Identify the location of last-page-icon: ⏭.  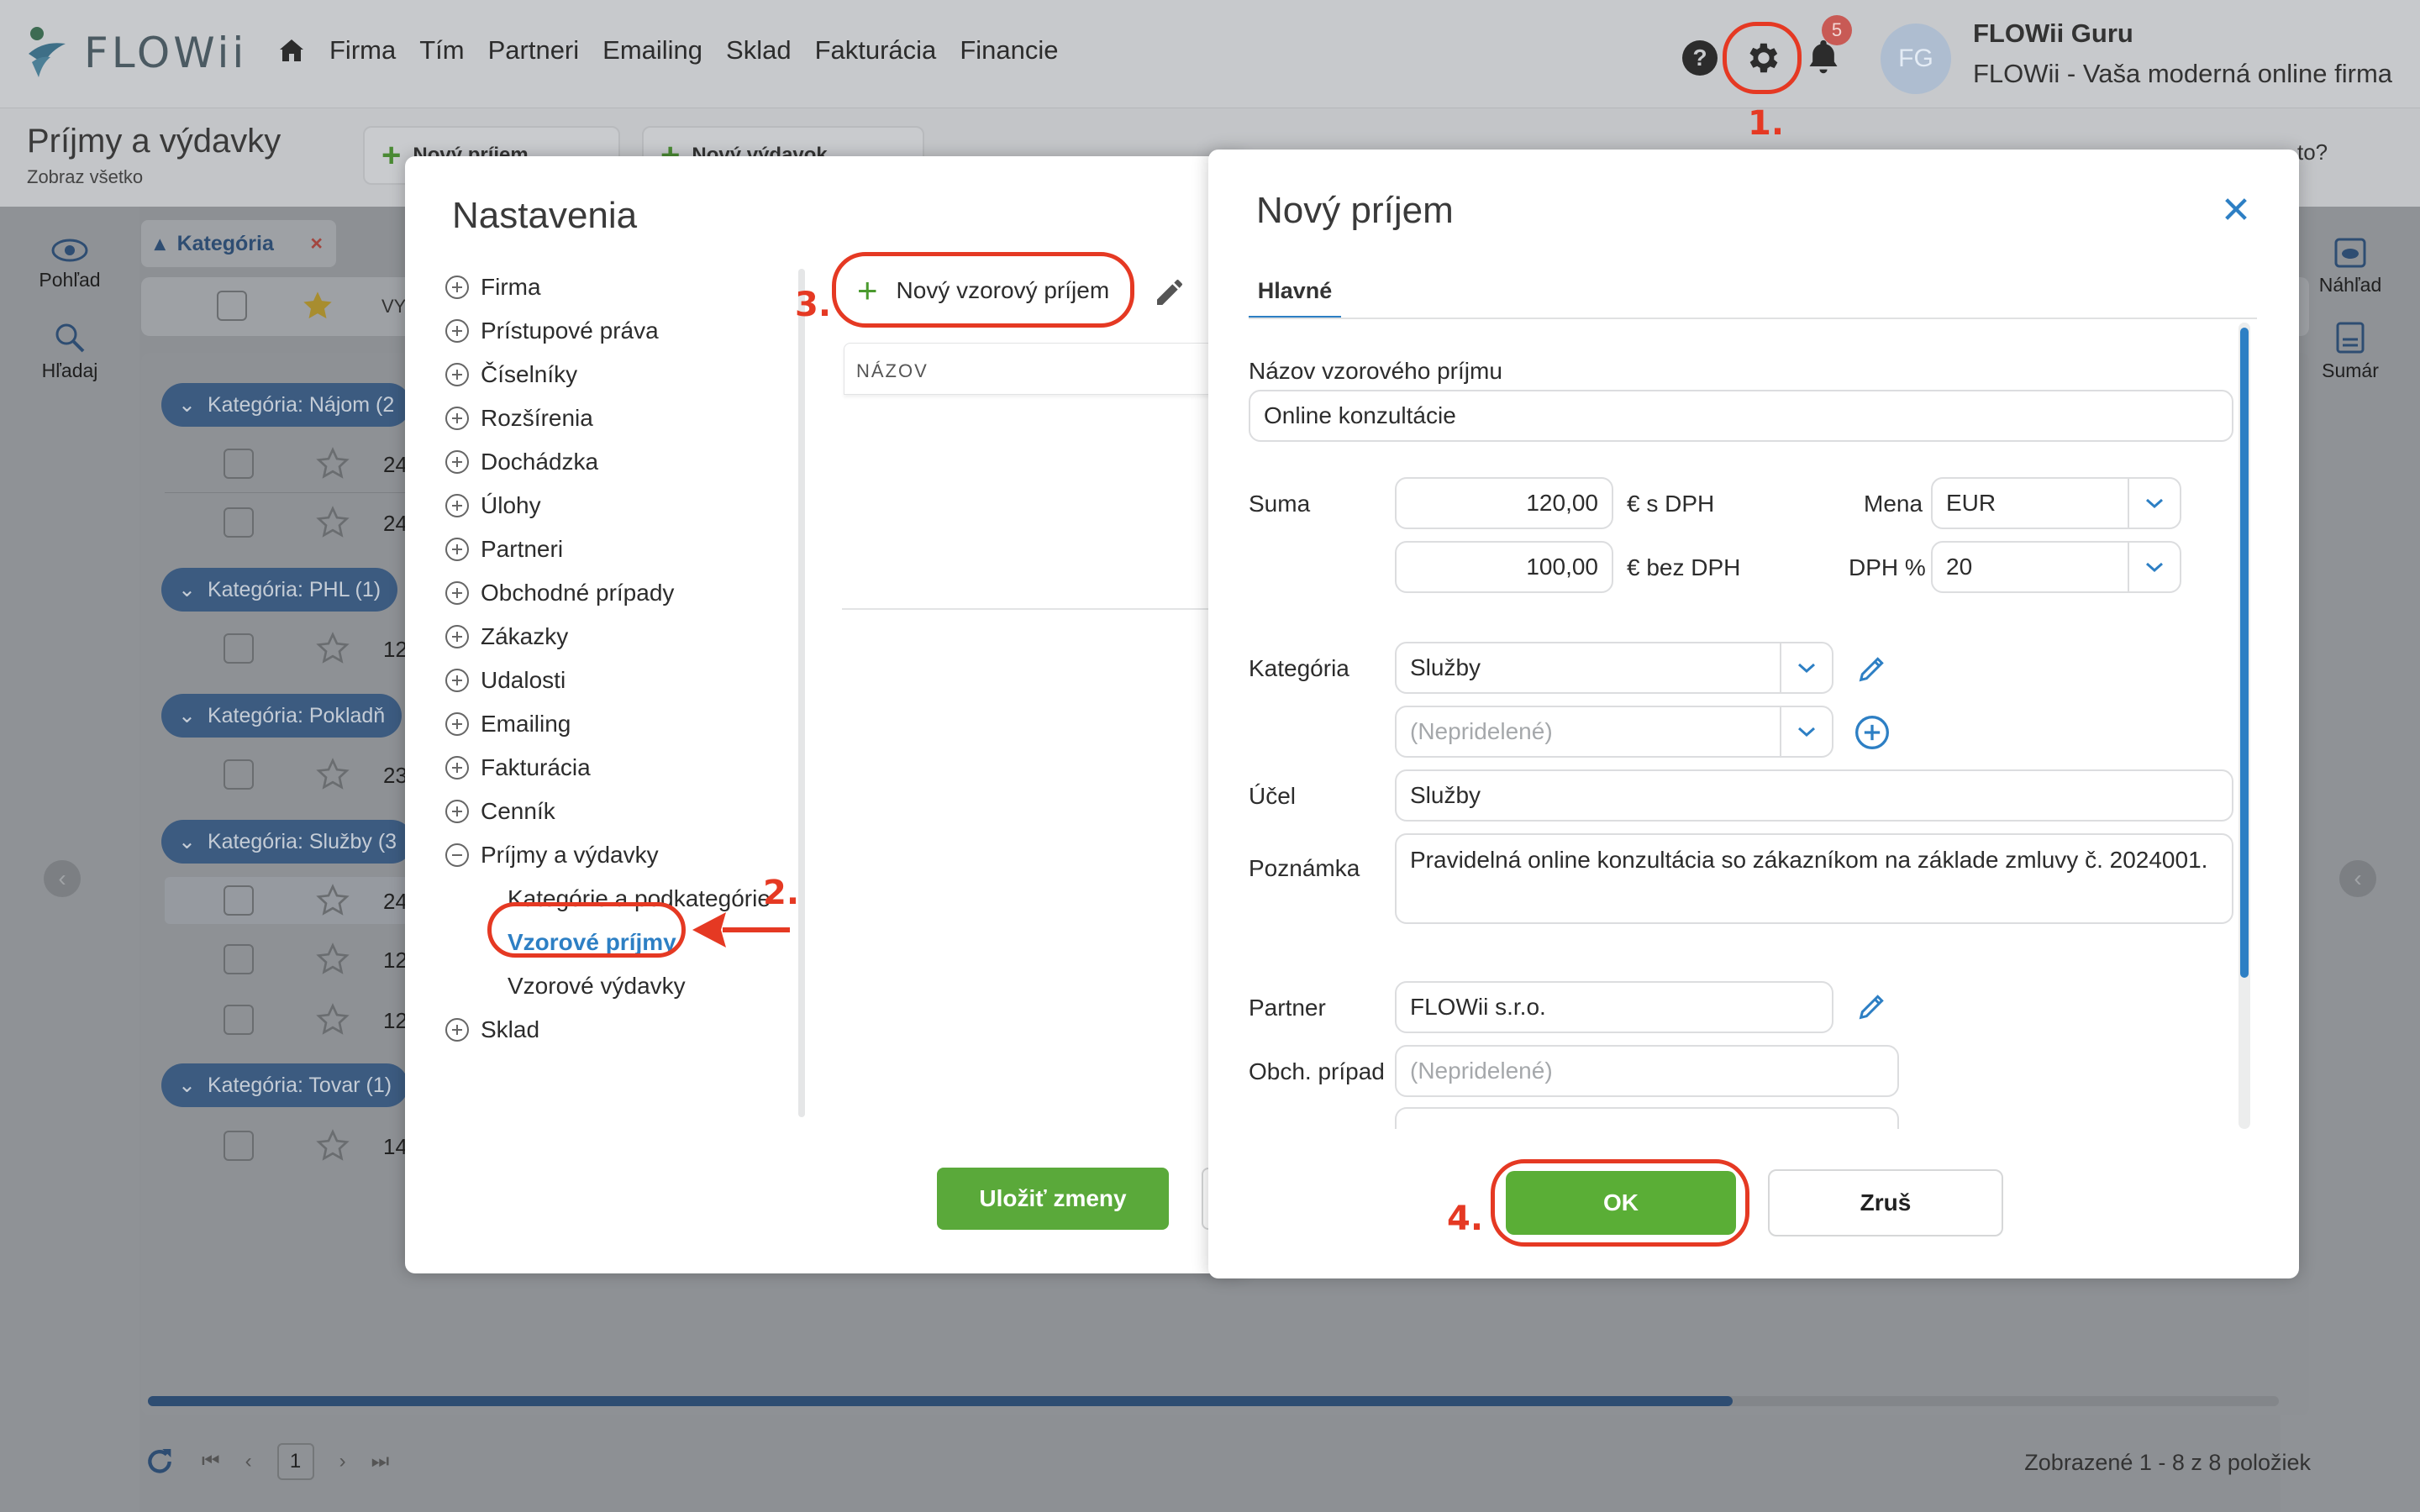
(381, 1461).